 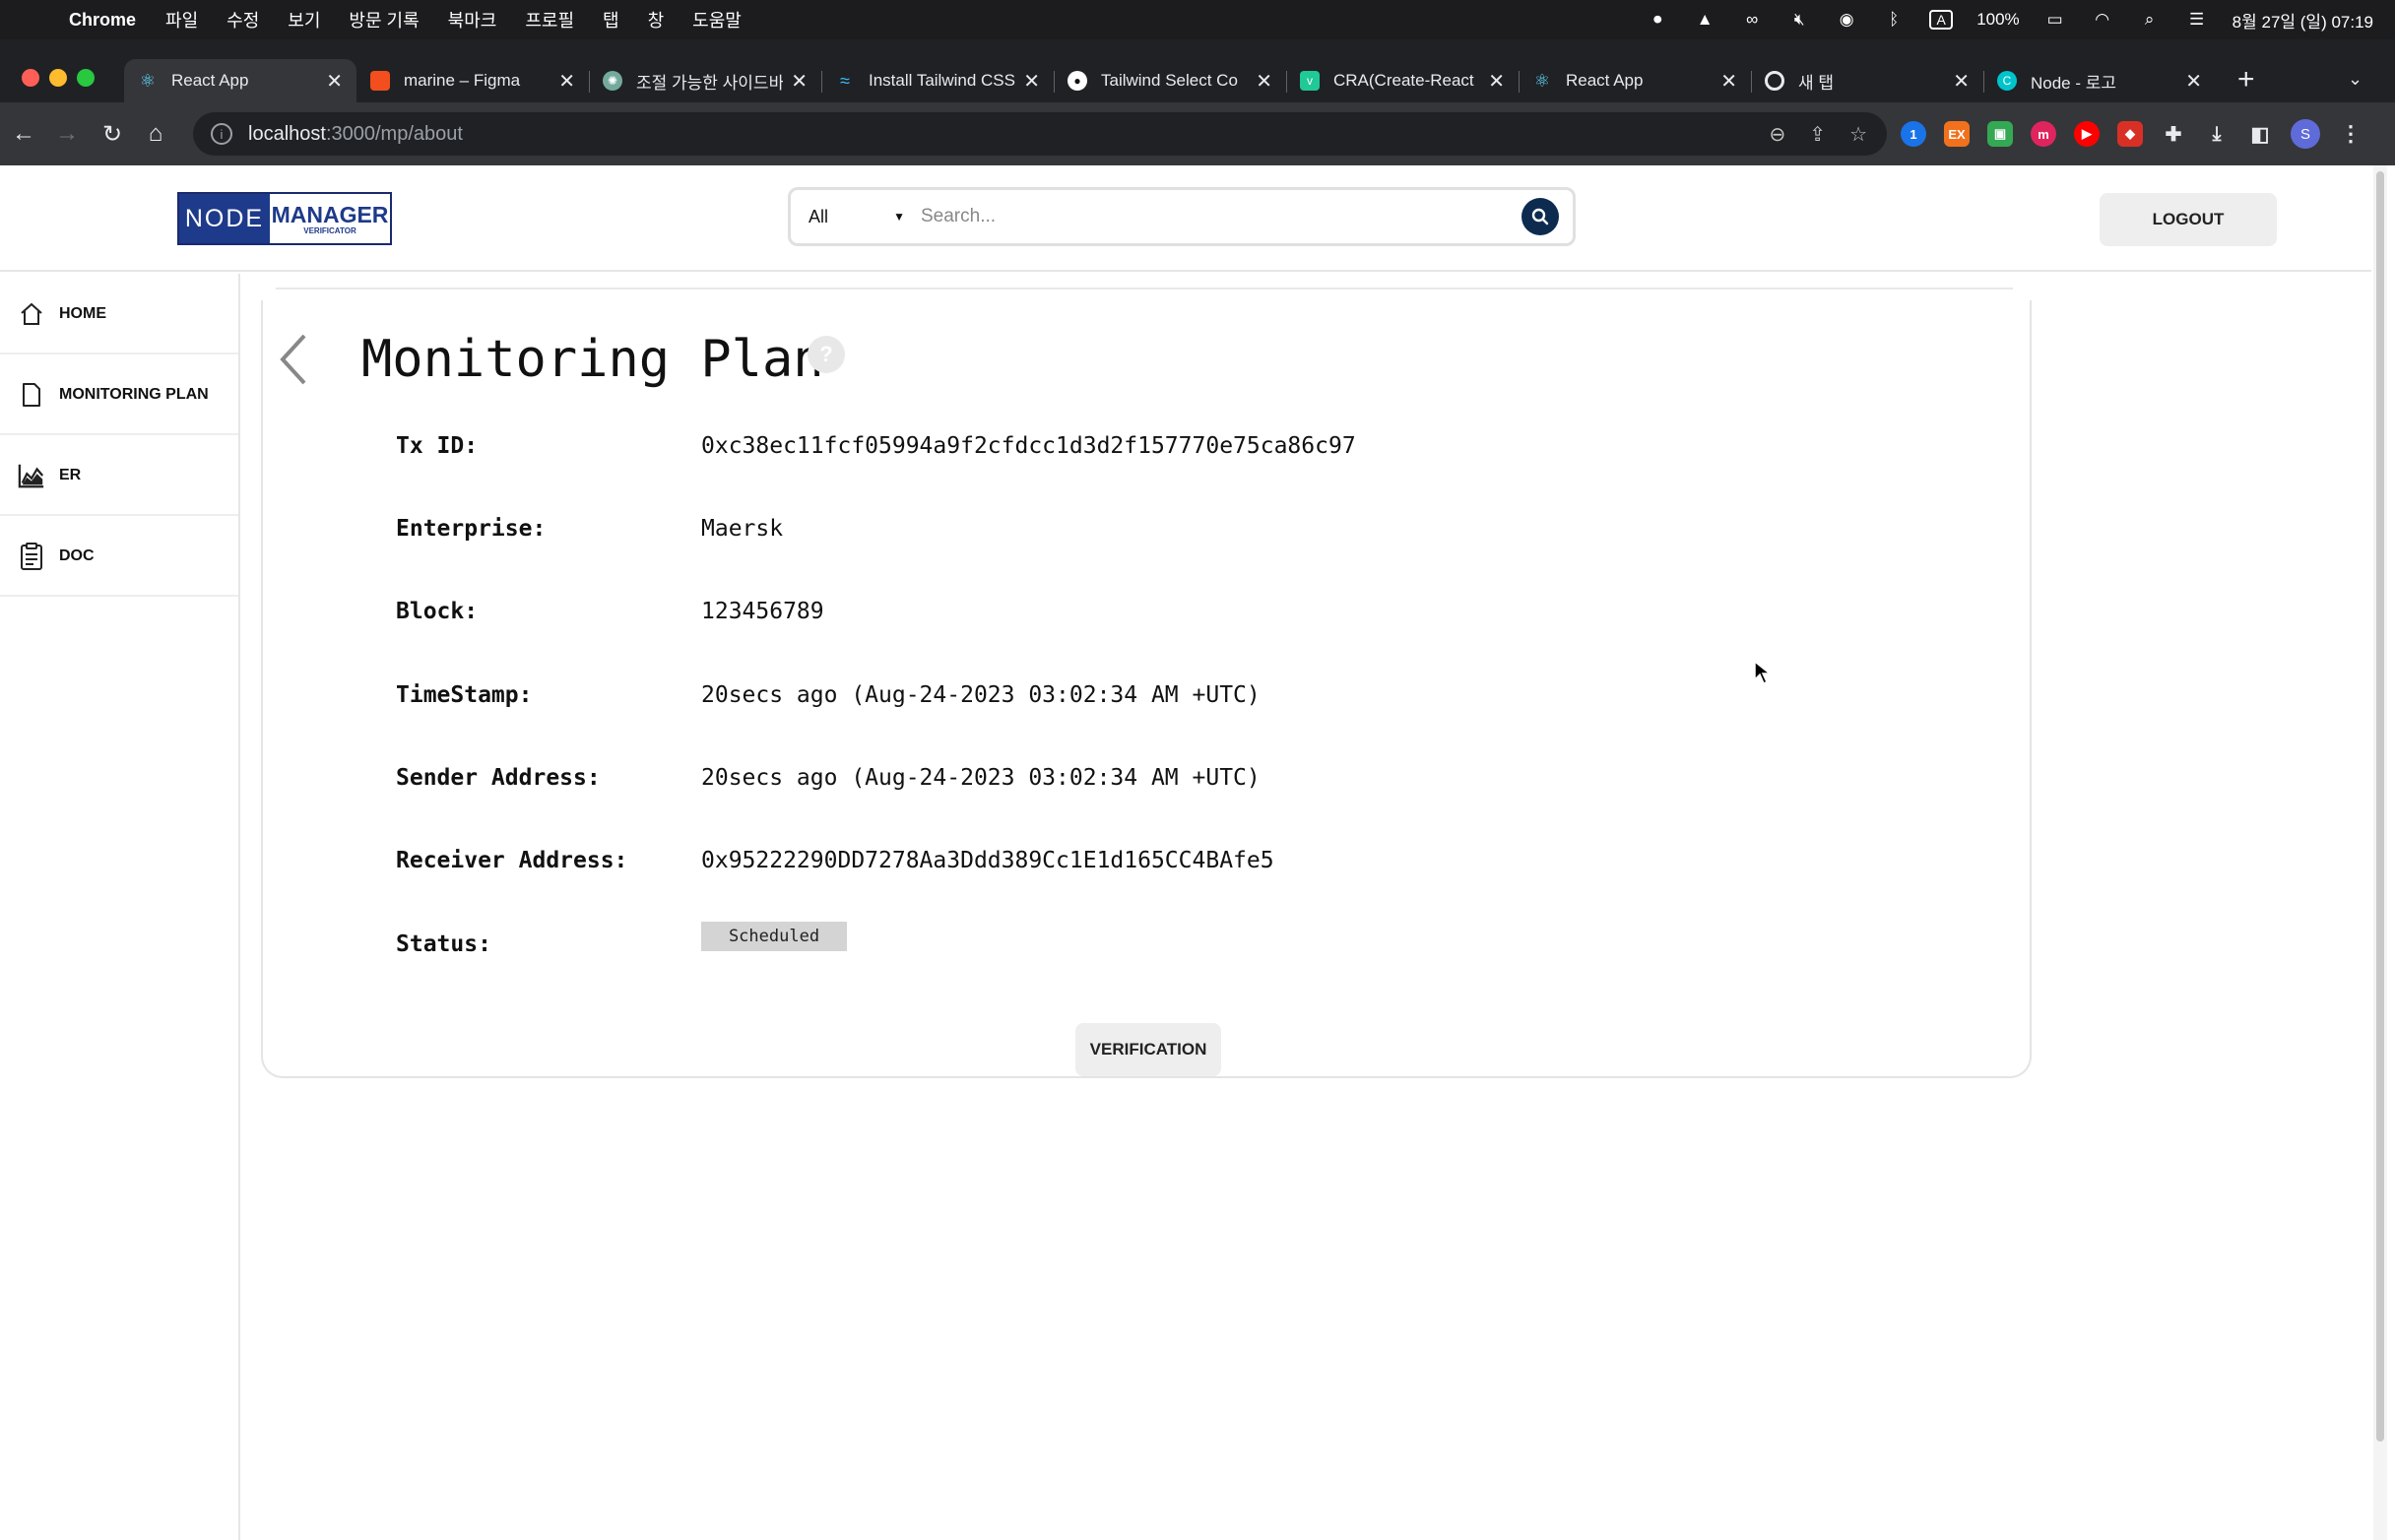 What do you see at coordinates (2087, 134) in the screenshot?
I see `extension-youtube-icon: ▶` at bounding box center [2087, 134].